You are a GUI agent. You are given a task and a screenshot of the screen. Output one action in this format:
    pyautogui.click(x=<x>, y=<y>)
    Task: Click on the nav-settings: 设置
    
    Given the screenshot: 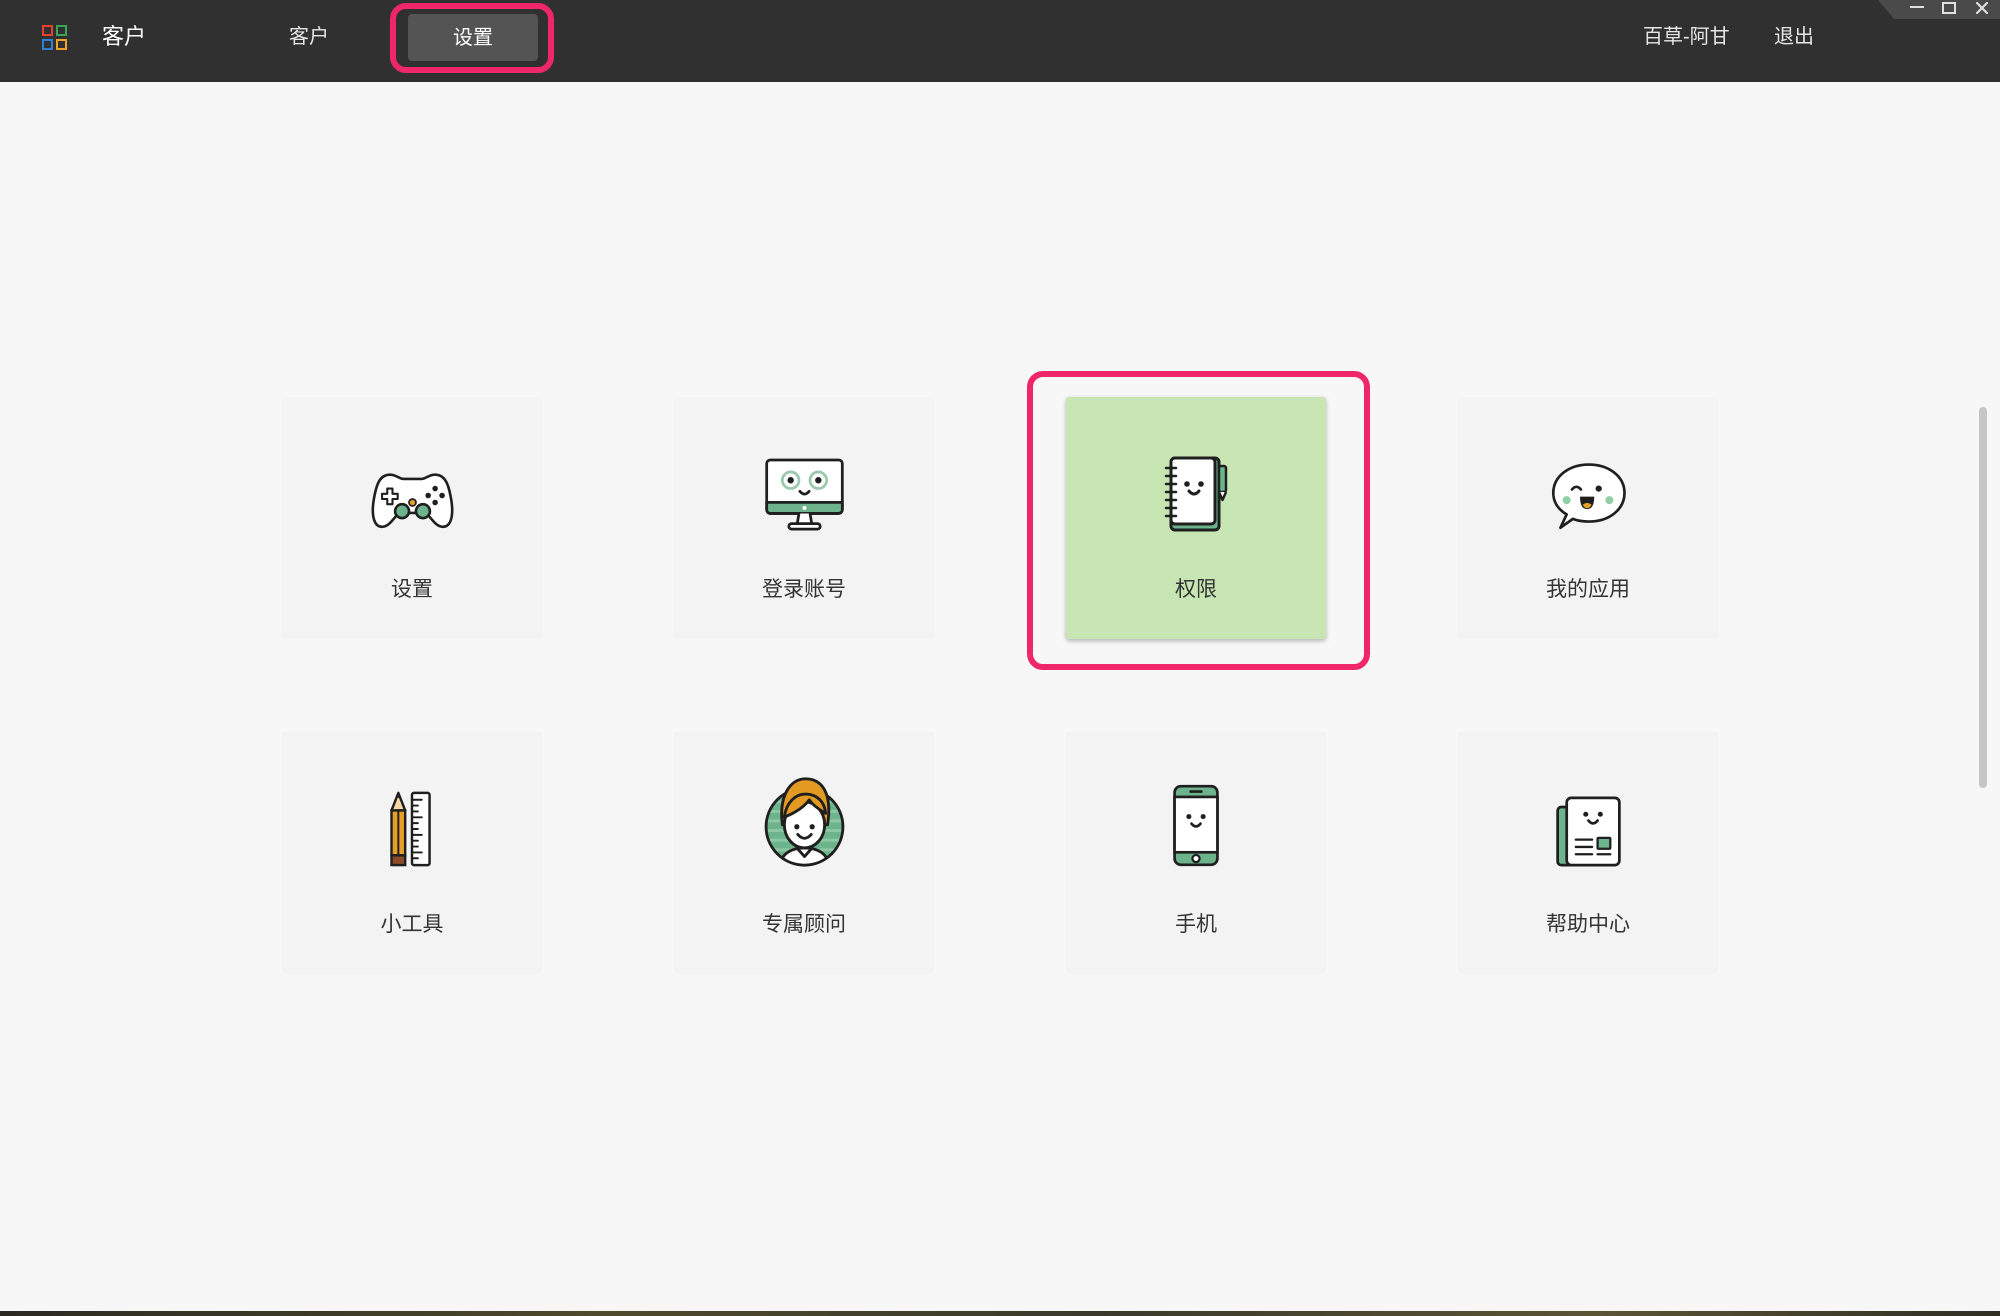 What is the action you would take?
    pyautogui.click(x=473, y=37)
    